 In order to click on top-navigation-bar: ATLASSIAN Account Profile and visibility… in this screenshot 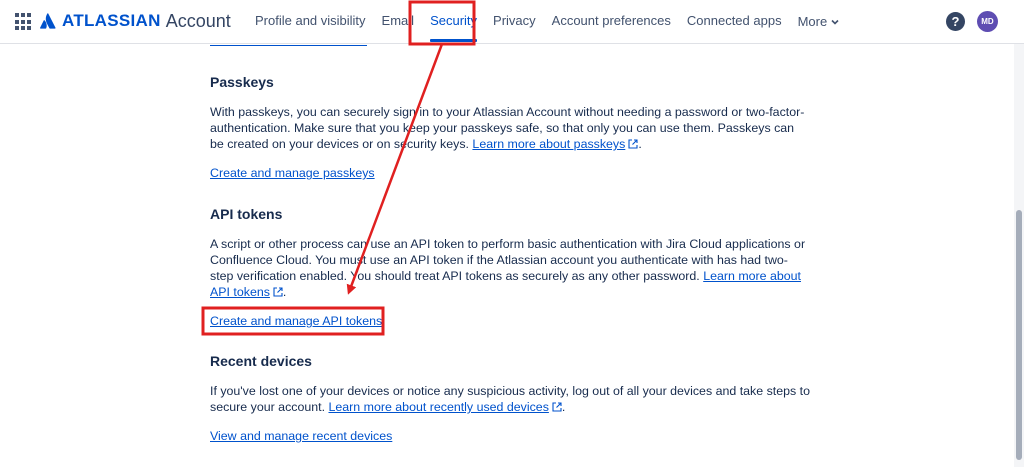, I will do `click(512, 22)`.